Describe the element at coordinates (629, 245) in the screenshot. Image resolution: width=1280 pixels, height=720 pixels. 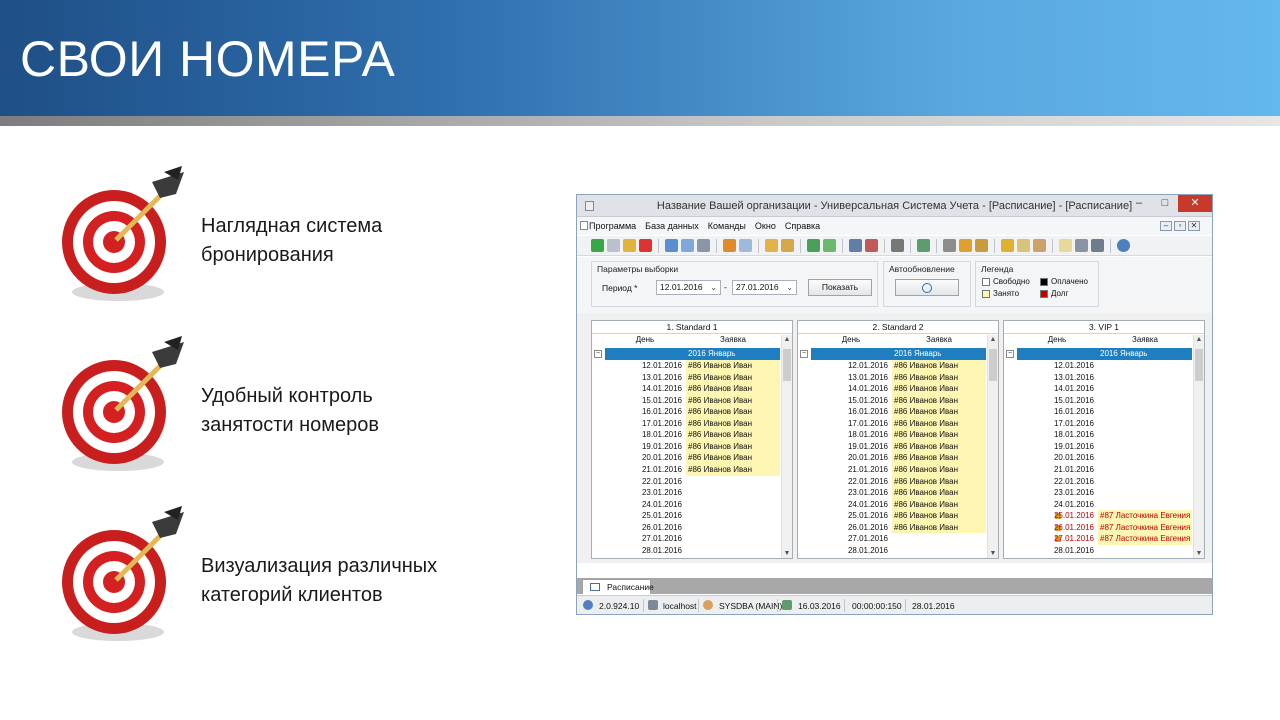
I see `edit-icon` at that location.